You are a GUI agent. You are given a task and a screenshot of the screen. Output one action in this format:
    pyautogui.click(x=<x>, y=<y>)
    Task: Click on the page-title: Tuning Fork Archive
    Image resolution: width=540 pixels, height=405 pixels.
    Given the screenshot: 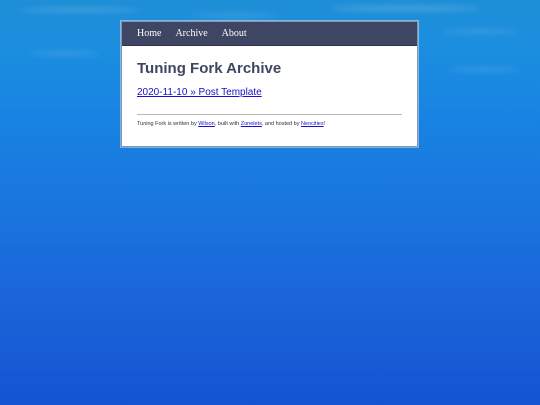 What is the action you would take?
    pyautogui.click(x=209, y=68)
    